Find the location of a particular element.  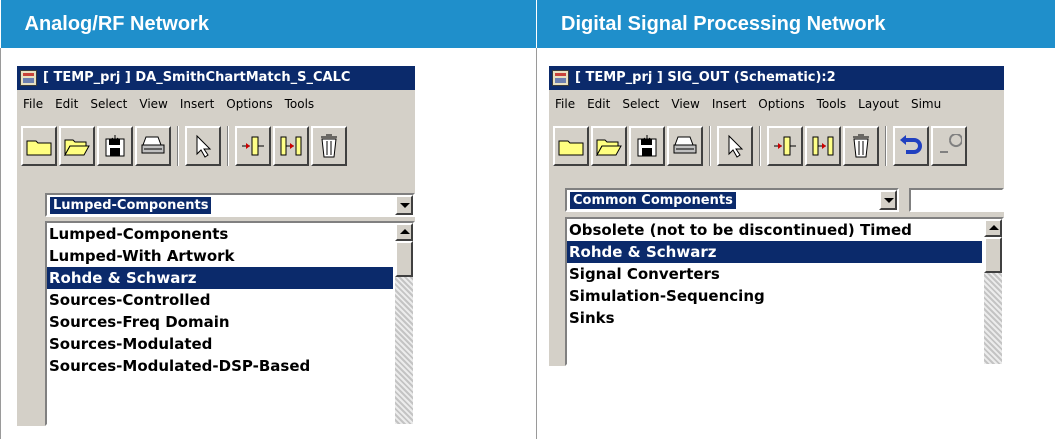

palette-list-item: Sources-Freq Domain is located at coordinates (220, 322).